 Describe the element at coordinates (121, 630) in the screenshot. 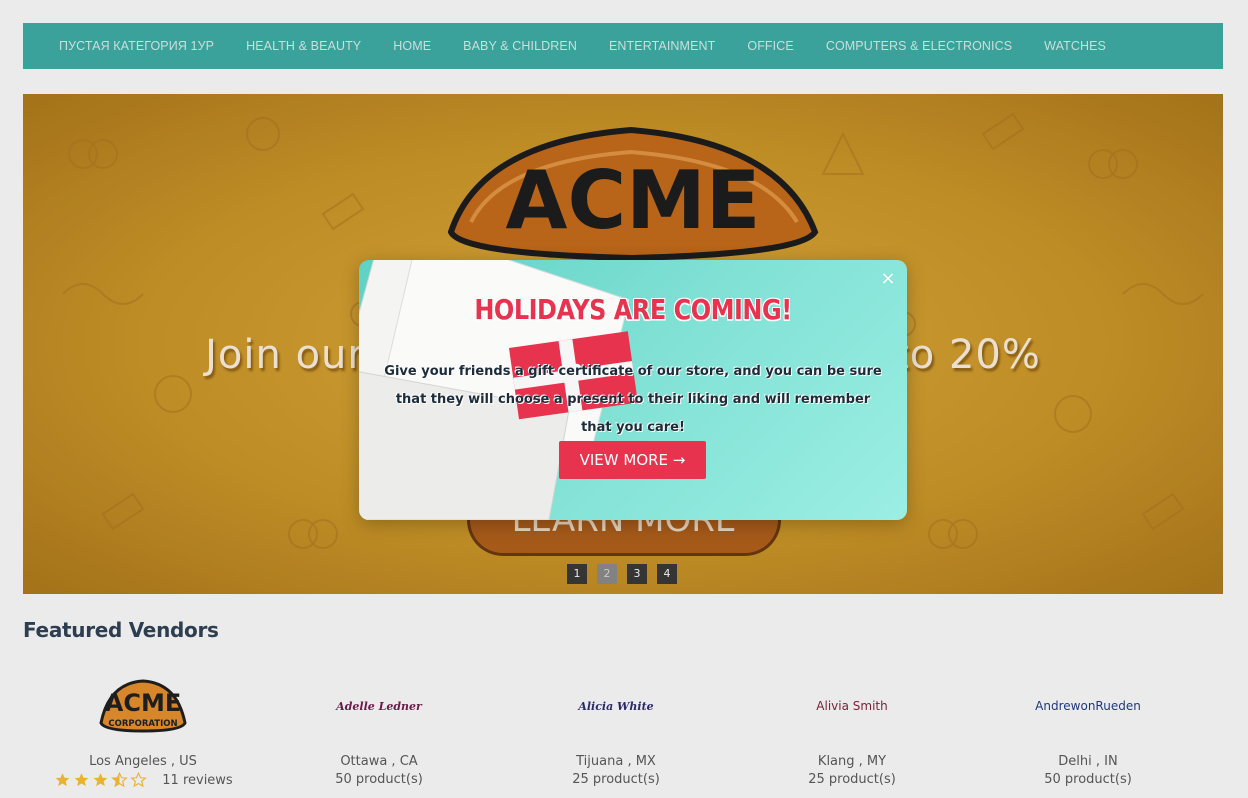

I see `featured-vendors-title: Featured Vendors` at that location.